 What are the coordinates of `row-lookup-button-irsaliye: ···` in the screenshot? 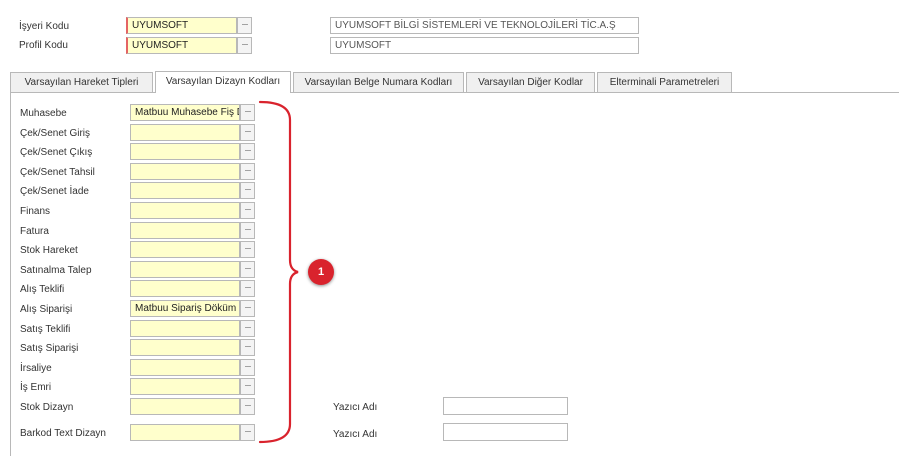 It's located at (247, 367).